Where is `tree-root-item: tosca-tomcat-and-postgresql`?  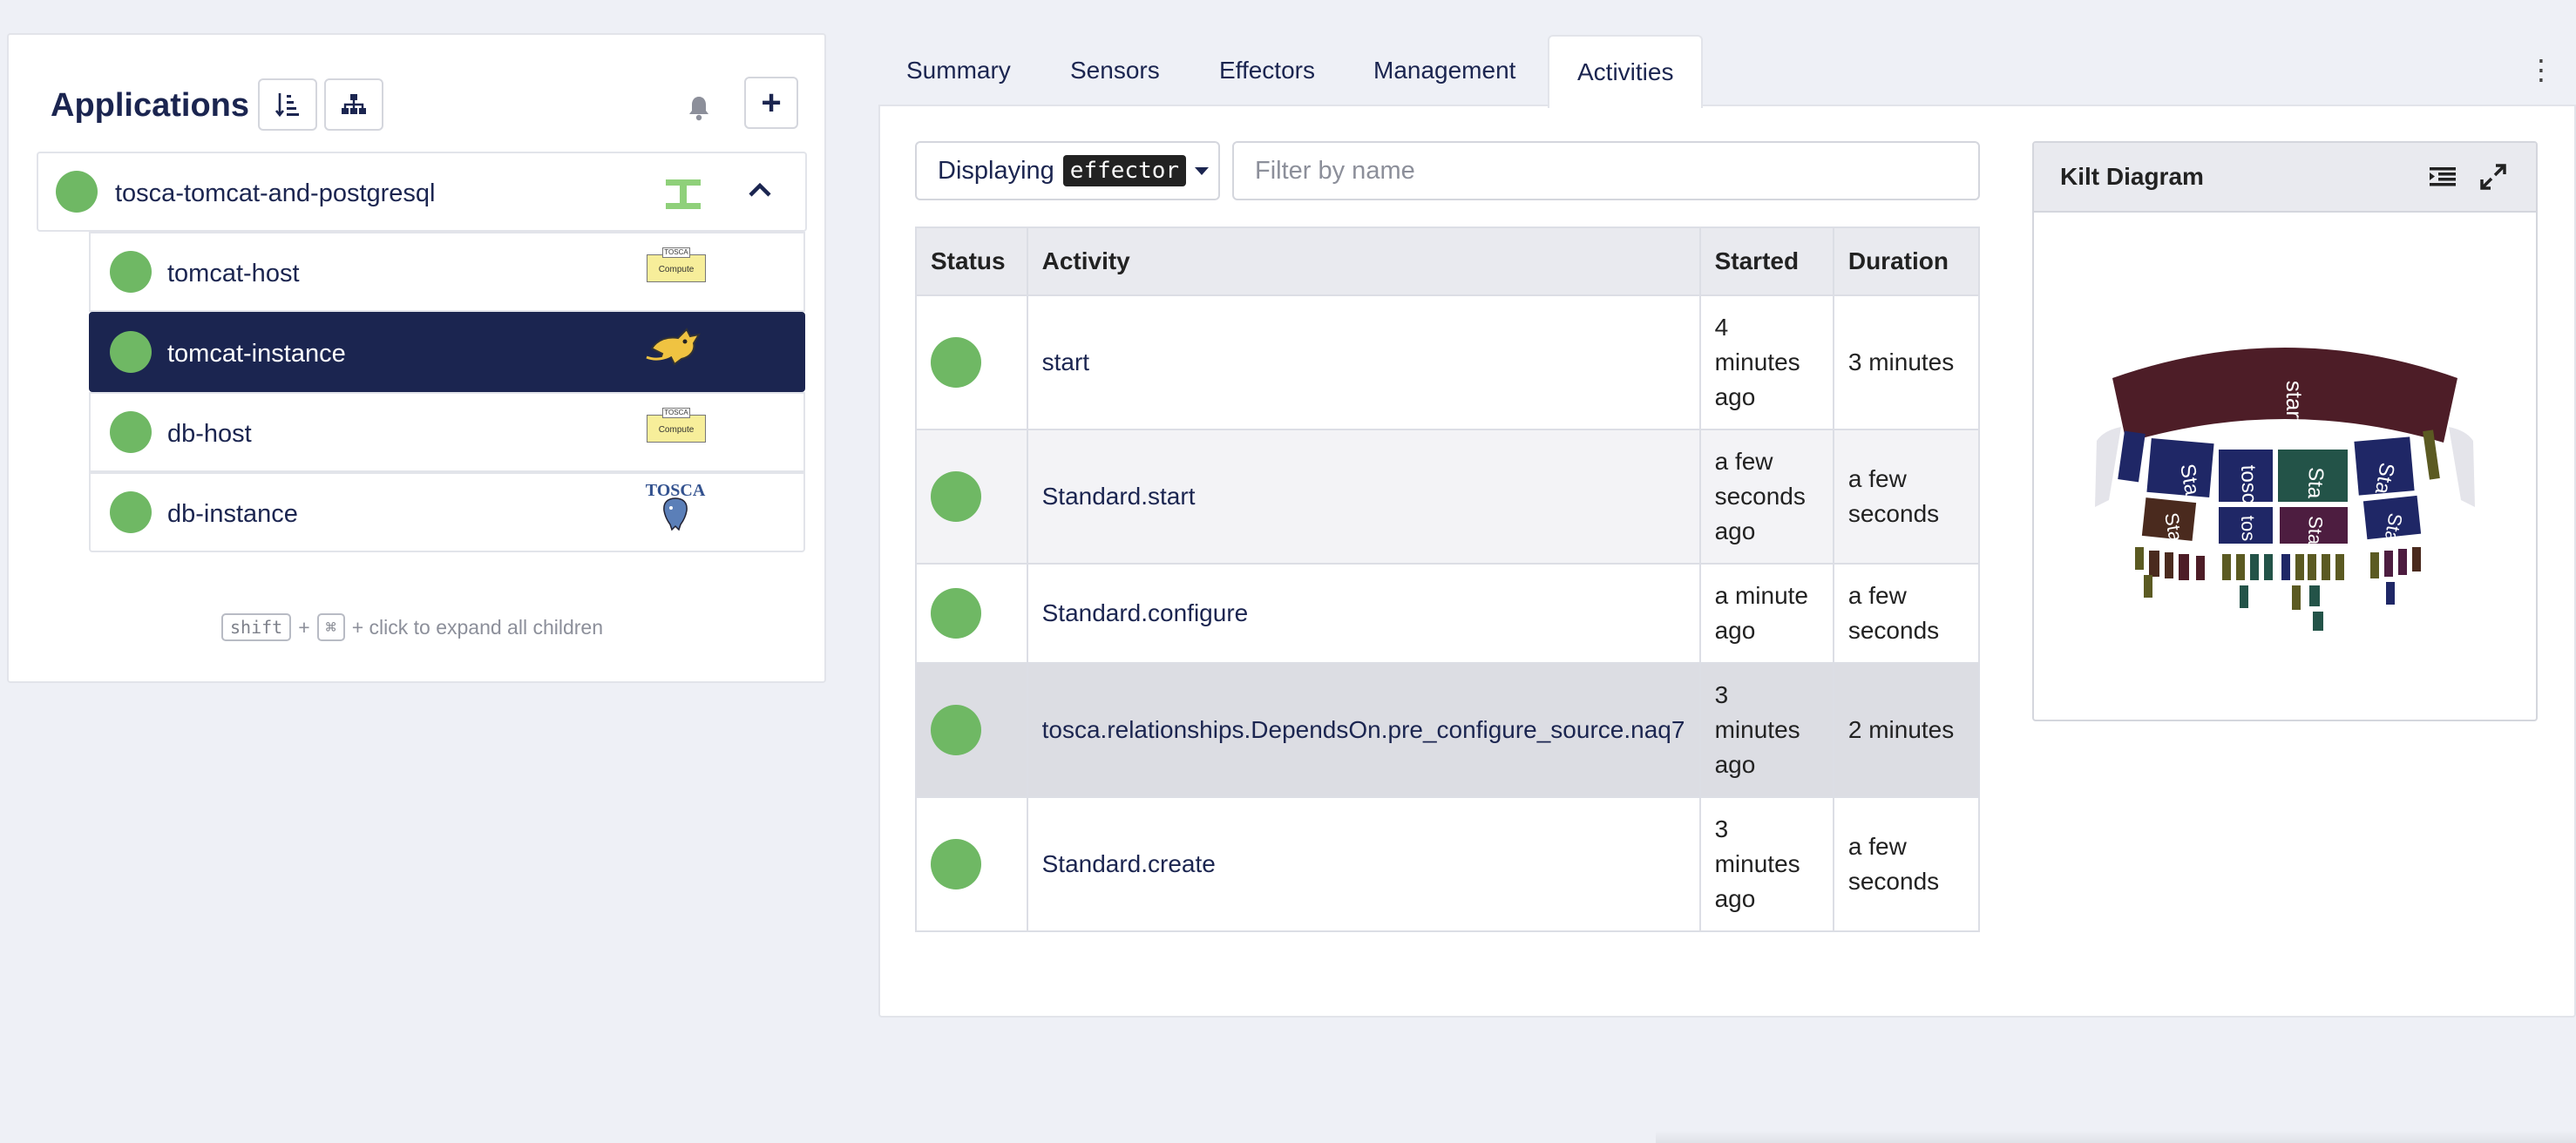 tree-root-item: tosca-tomcat-and-postgresql is located at coordinates (422, 192).